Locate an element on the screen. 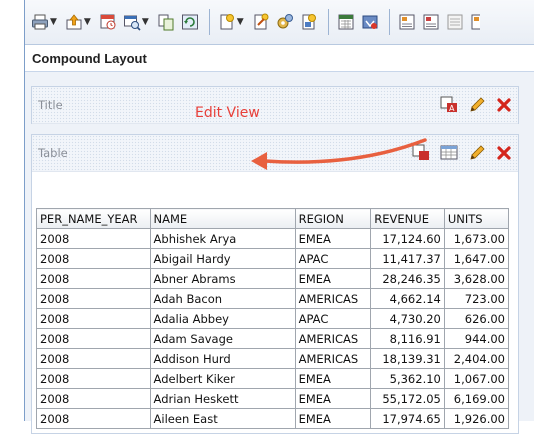  table-cell: 5,362.10 is located at coordinates (407, 378).